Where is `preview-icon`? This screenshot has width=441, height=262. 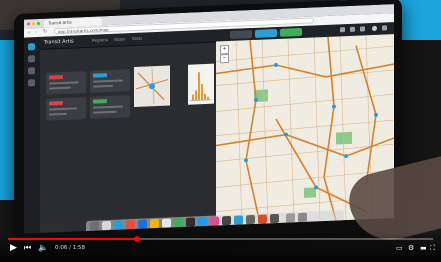 preview-icon is located at coordinates (250, 219).